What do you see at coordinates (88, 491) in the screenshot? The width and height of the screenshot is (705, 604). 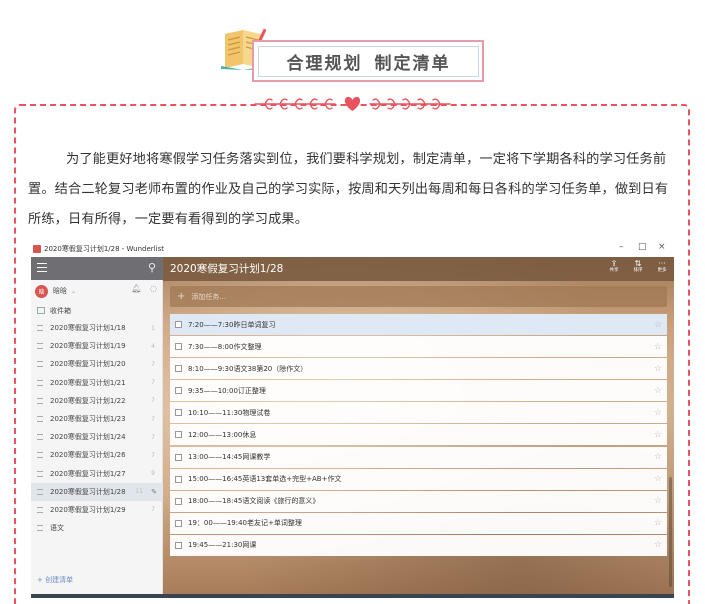 I see `sidebar-item-label: 2020寒假复习计划1/28` at bounding box center [88, 491].